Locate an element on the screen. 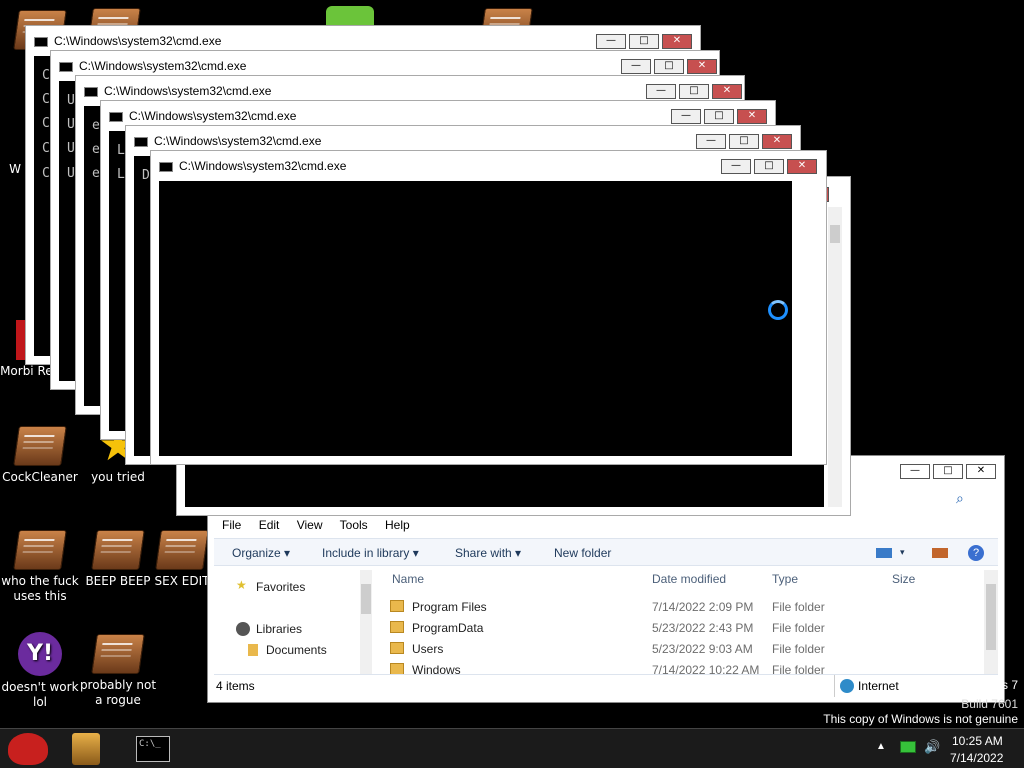  desktop-icon-probably-not-a-rogue: probably not a rogue is located at coordinates (118, 671).